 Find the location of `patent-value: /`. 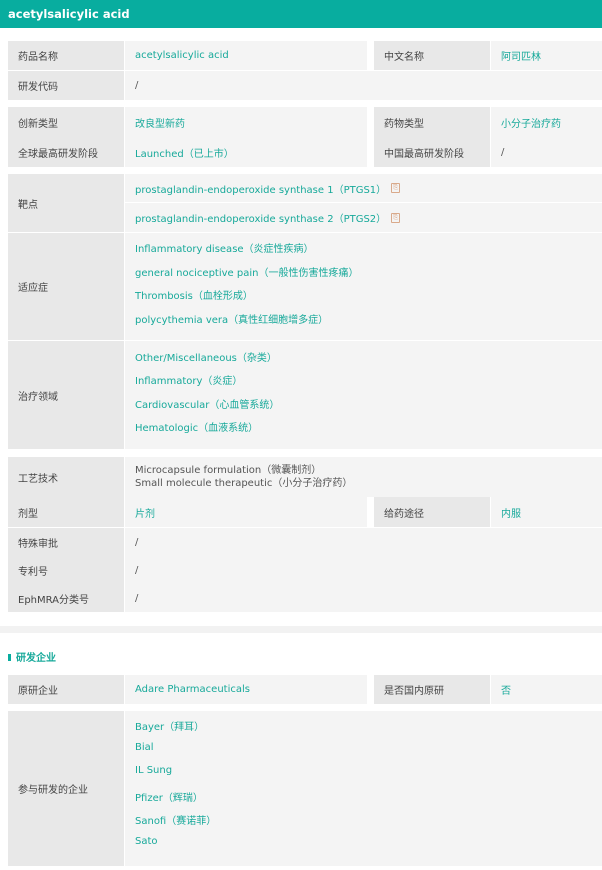

patent-value: / is located at coordinates (363, 570).